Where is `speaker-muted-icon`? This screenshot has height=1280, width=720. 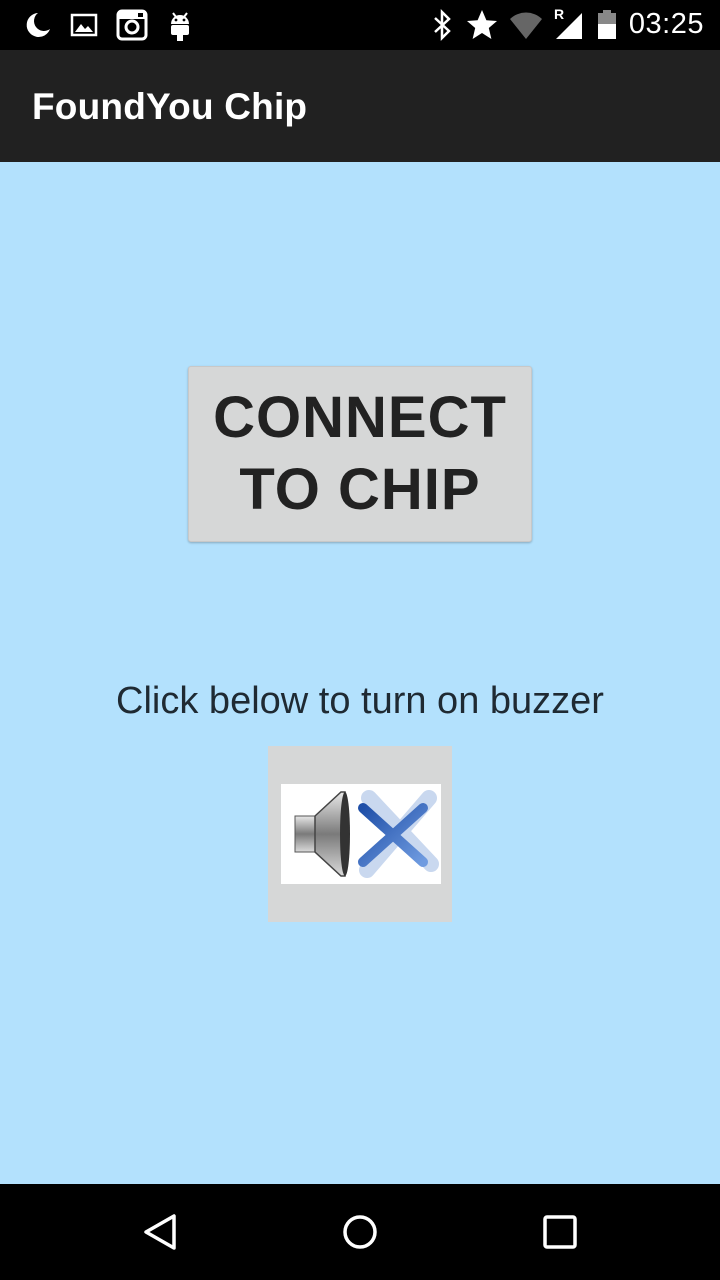 speaker-muted-icon is located at coordinates (361, 834).